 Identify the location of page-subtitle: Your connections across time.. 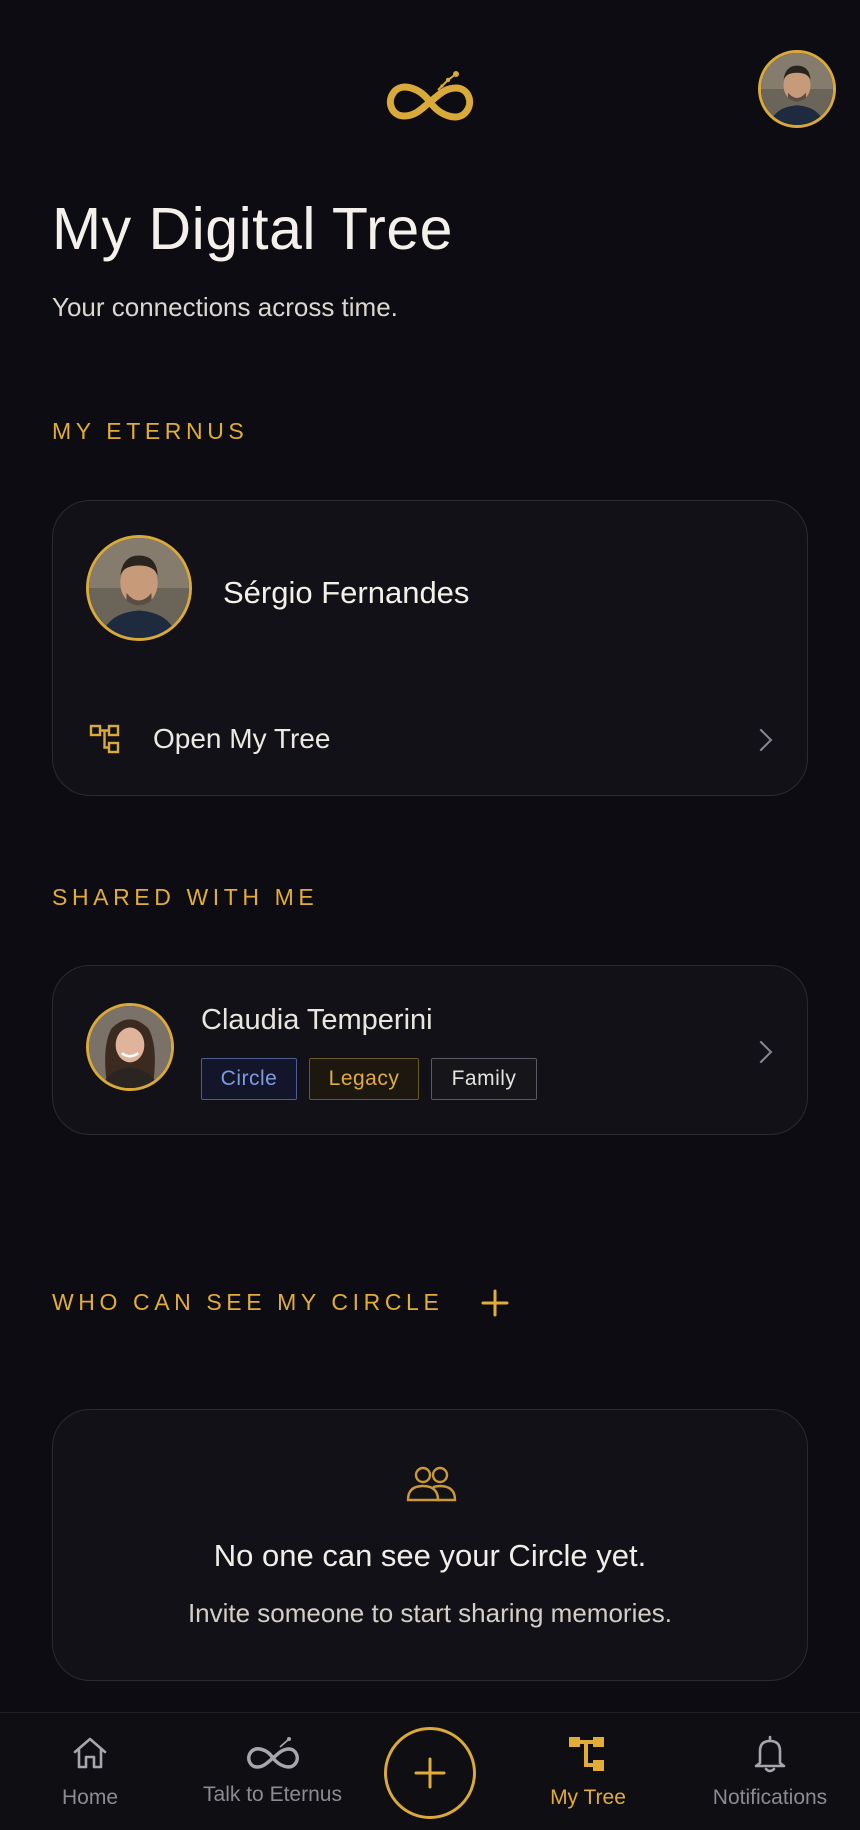
(225, 307).